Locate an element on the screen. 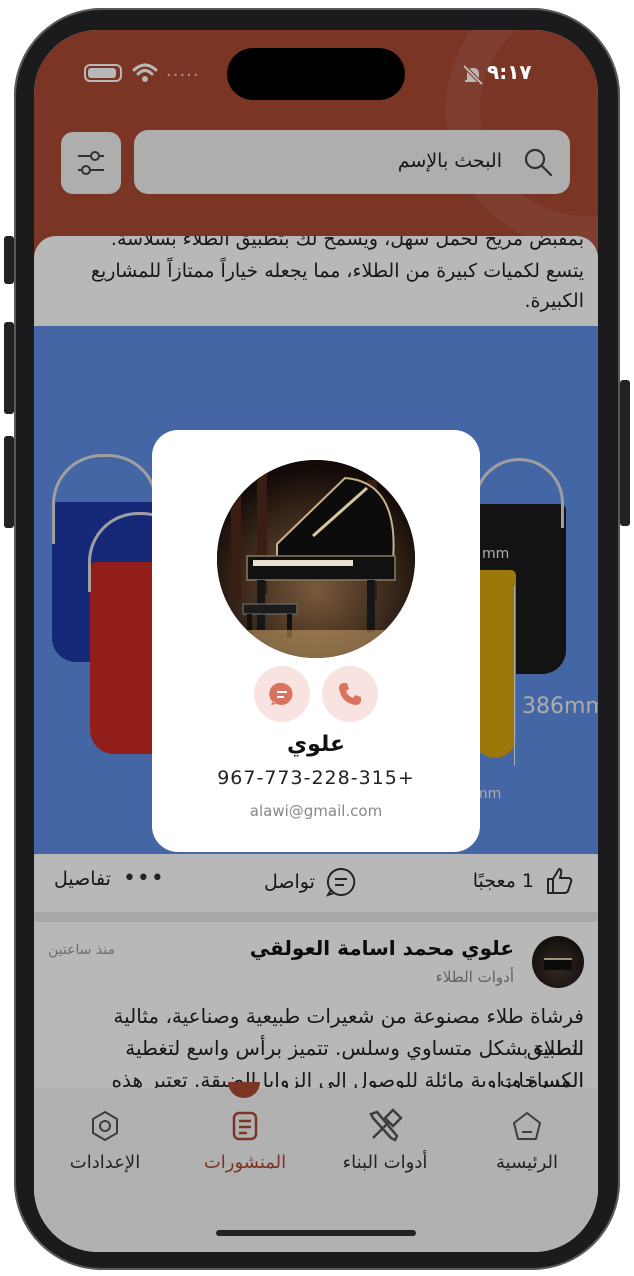 Image resolution: width=634 pixels, height=1276 pixels. message-button is located at coordinates (282, 694).